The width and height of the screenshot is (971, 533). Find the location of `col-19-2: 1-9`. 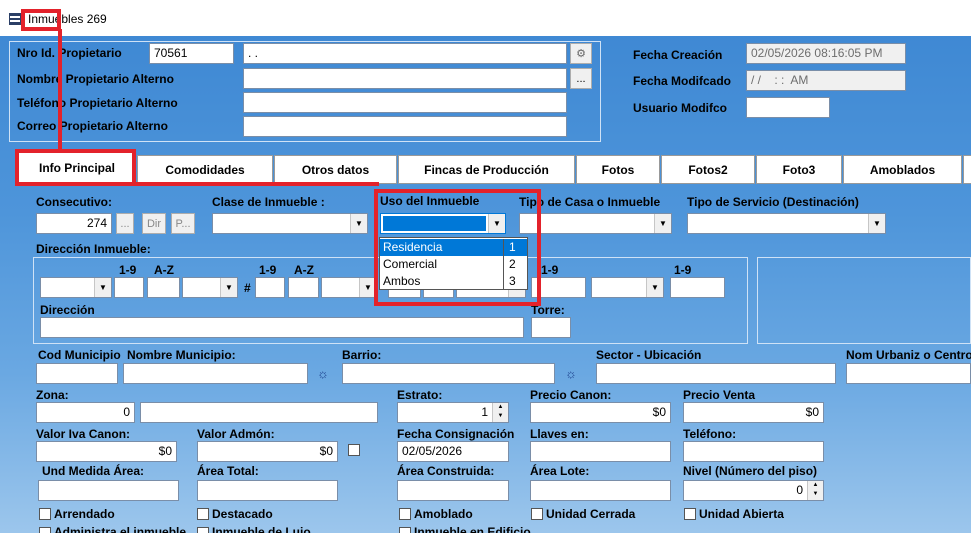

col-19-2: 1-9 is located at coordinates (268, 270).